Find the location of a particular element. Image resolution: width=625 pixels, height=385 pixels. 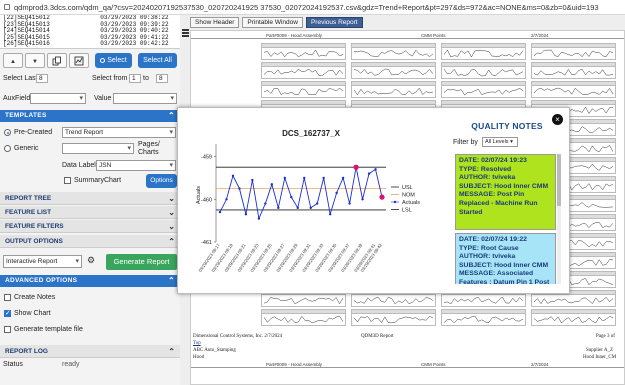

data-label-dropdown: JSN is located at coordinates (136, 165).